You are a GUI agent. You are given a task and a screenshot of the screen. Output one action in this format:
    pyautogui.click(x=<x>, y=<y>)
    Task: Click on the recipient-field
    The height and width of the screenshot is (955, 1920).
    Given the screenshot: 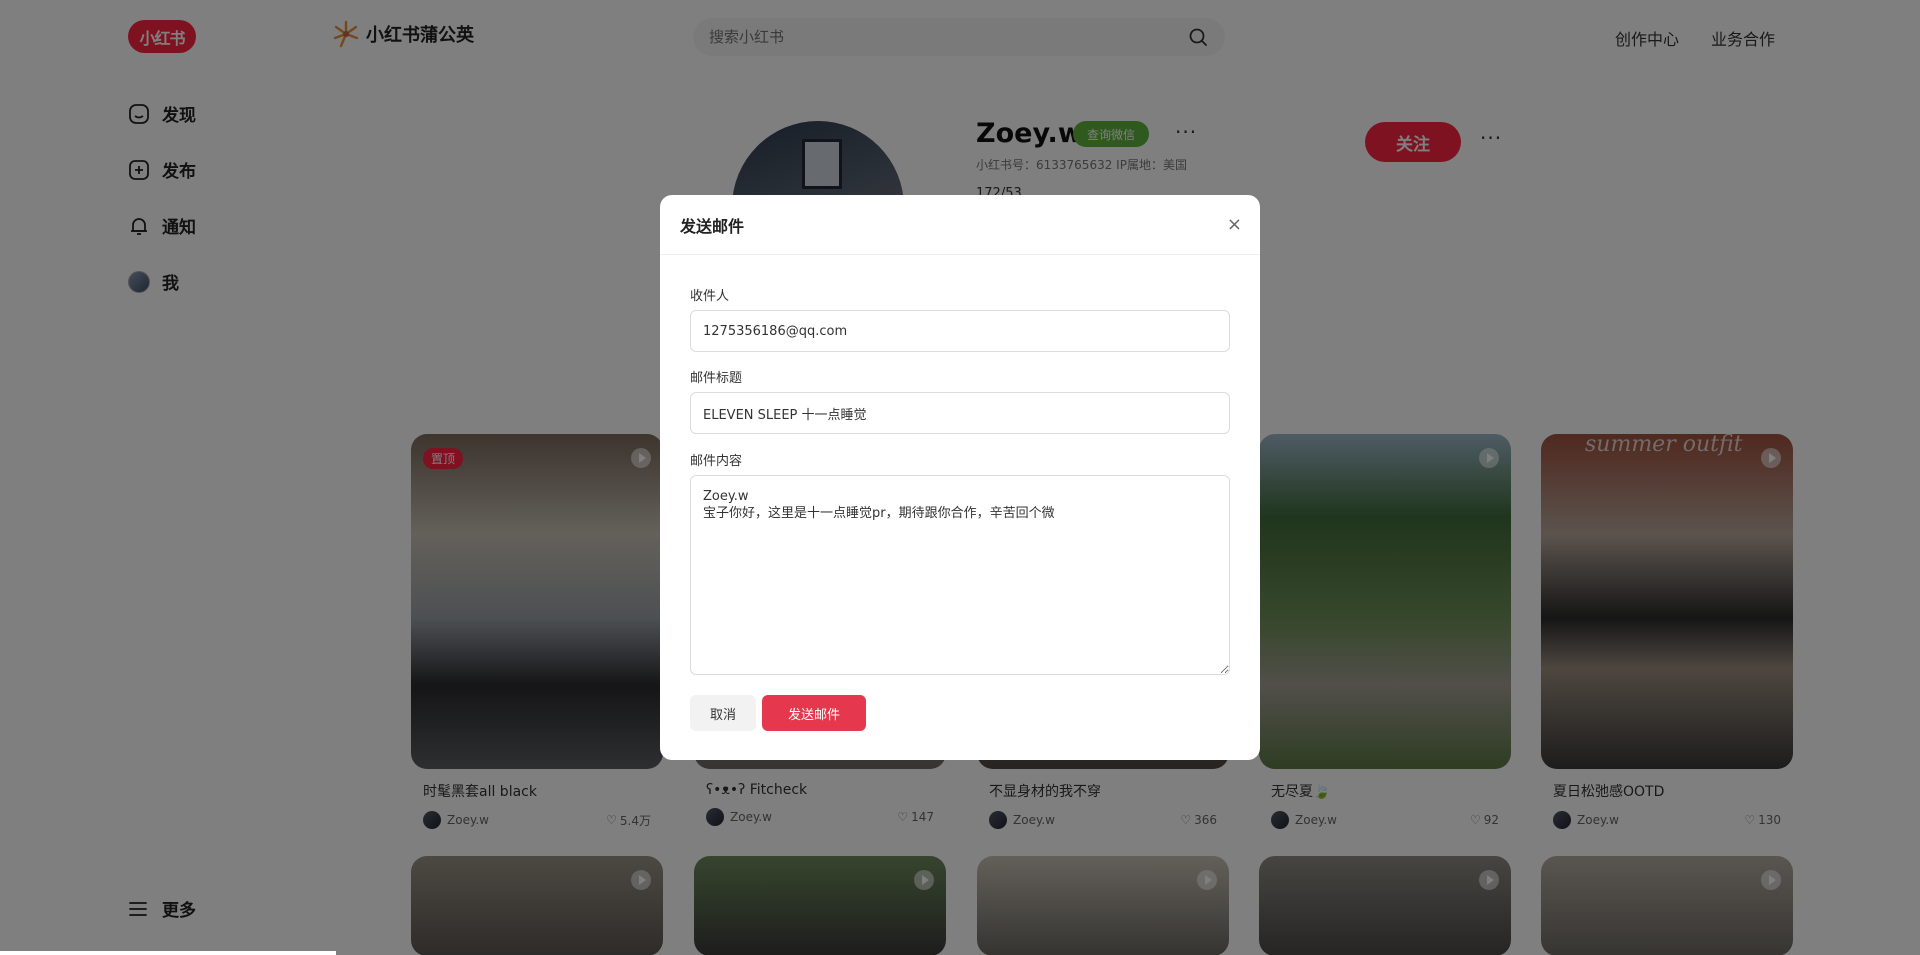 What is the action you would take?
    pyautogui.click(x=960, y=331)
    